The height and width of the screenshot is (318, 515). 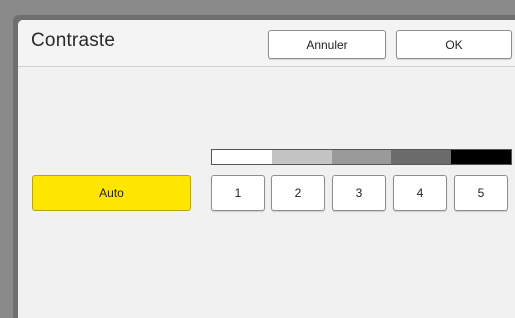 I want to click on contrast-level-5-button: 5, so click(x=481, y=193).